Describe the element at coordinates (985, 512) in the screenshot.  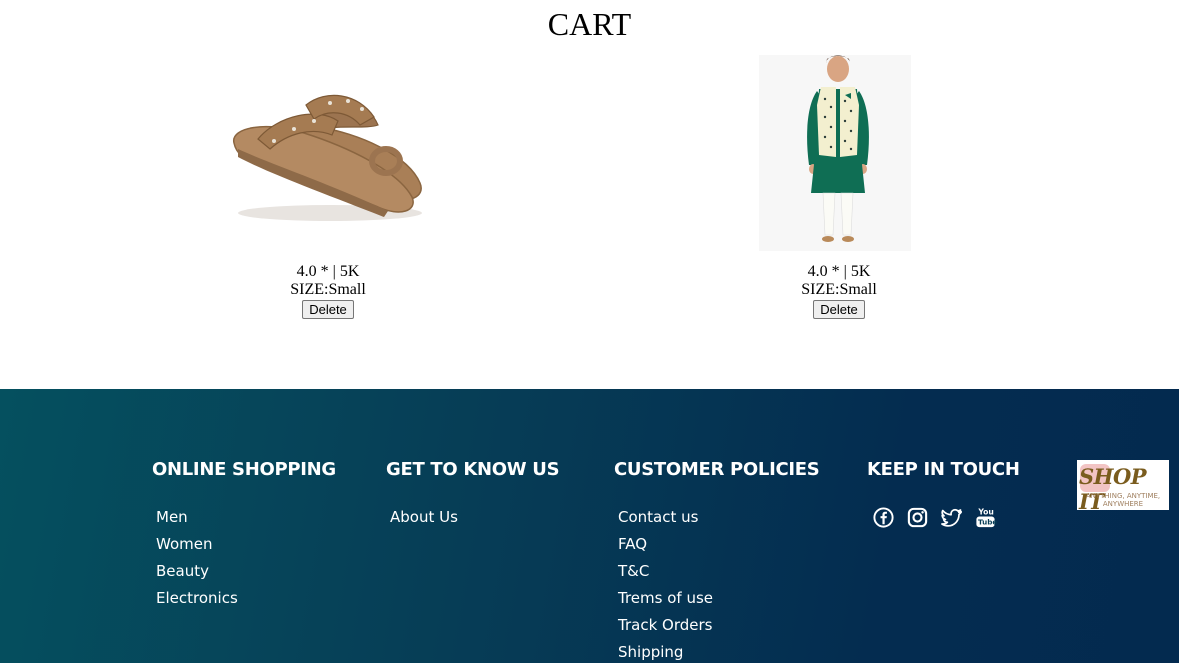
I see `svg-text: You` at that location.